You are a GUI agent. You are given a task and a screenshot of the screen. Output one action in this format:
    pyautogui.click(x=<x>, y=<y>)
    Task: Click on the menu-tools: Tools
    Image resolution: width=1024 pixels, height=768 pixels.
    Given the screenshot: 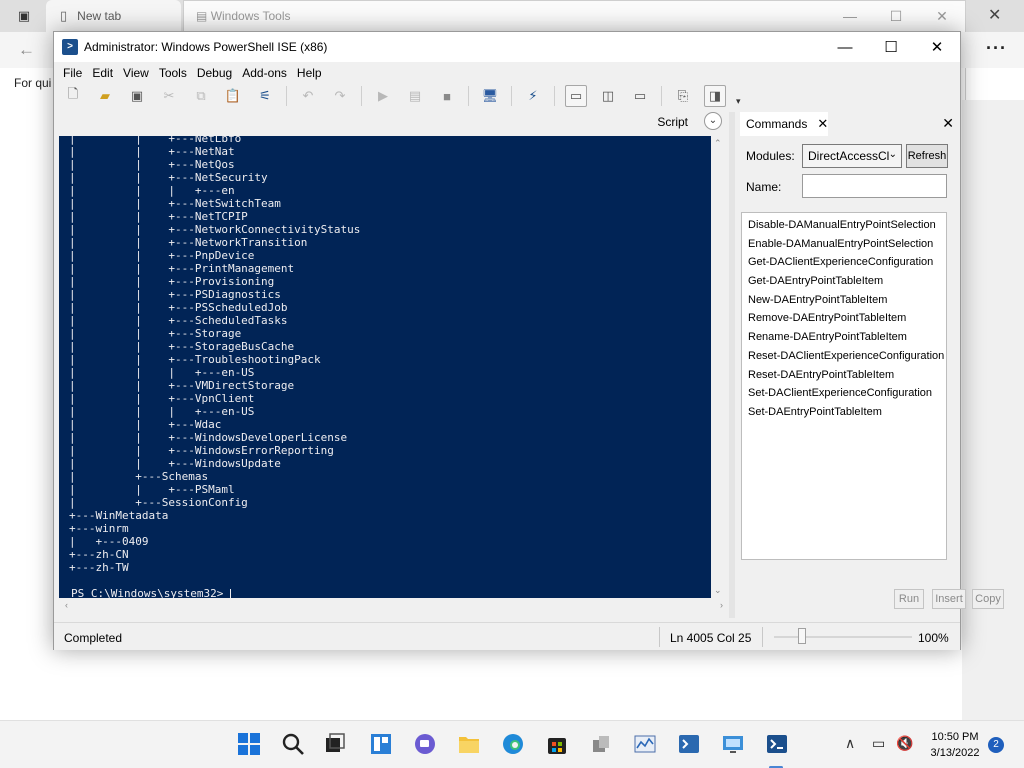 What is the action you would take?
    pyautogui.click(x=173, y=73)
    